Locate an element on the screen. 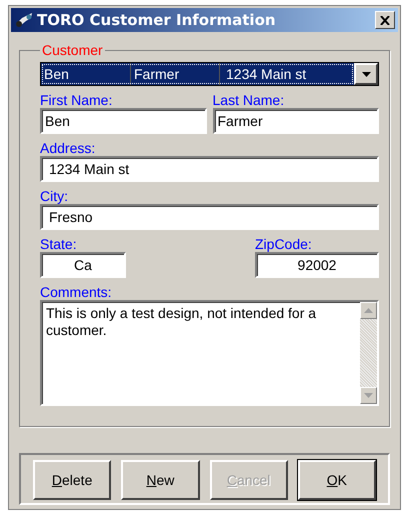 The width and height of the screenshot is (407, 513). customer-dropdown: Ben Farmer 1234 Main st is located at coordinates (209, 74).